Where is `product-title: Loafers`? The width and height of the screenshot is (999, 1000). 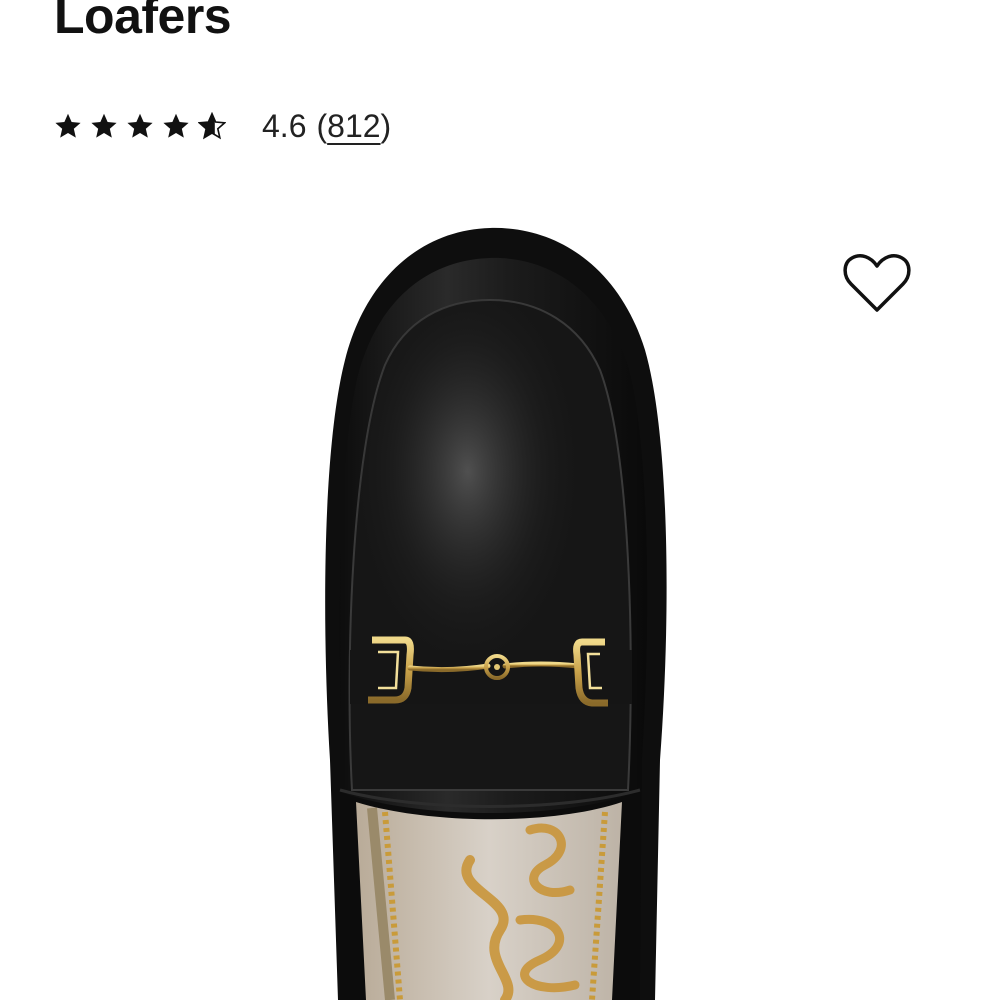 product-title: Loafers is located at coordinates (143, 22).